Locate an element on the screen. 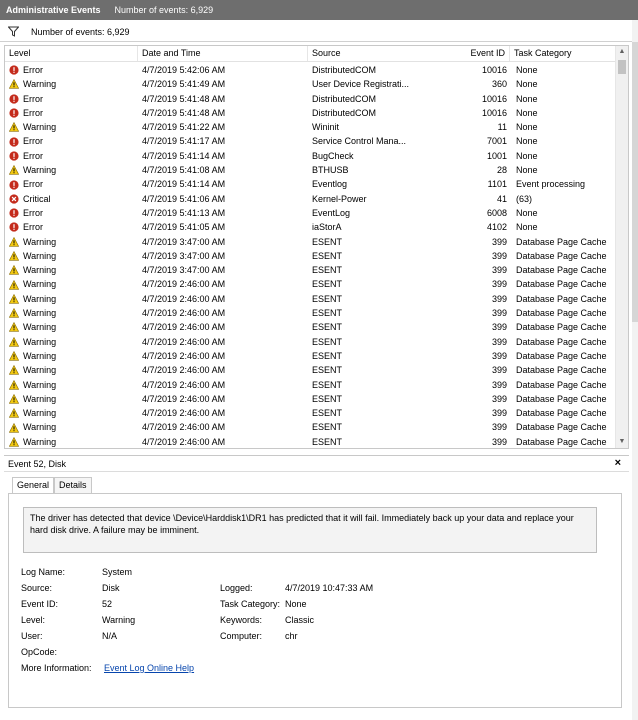 The width and height of the screenshot is (638, 720). title-event-count: Number of events: 6,929 is located at coordinates (164, 10).